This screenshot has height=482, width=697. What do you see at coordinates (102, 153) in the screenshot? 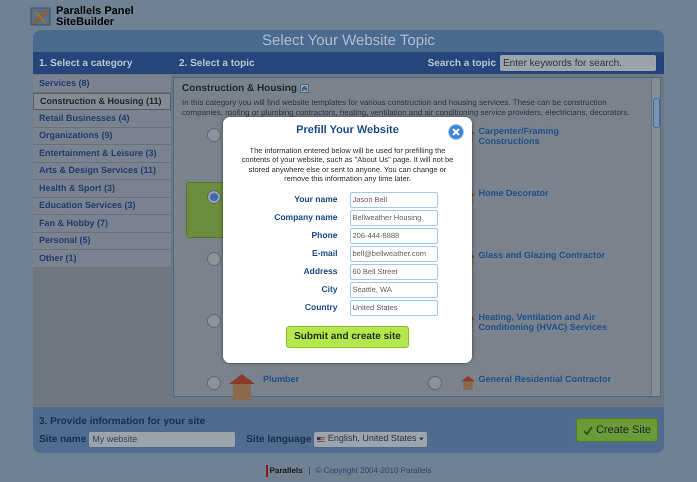
I see `category-item: Entertainment & Leisure (3)` at bounding box center [102, 153].